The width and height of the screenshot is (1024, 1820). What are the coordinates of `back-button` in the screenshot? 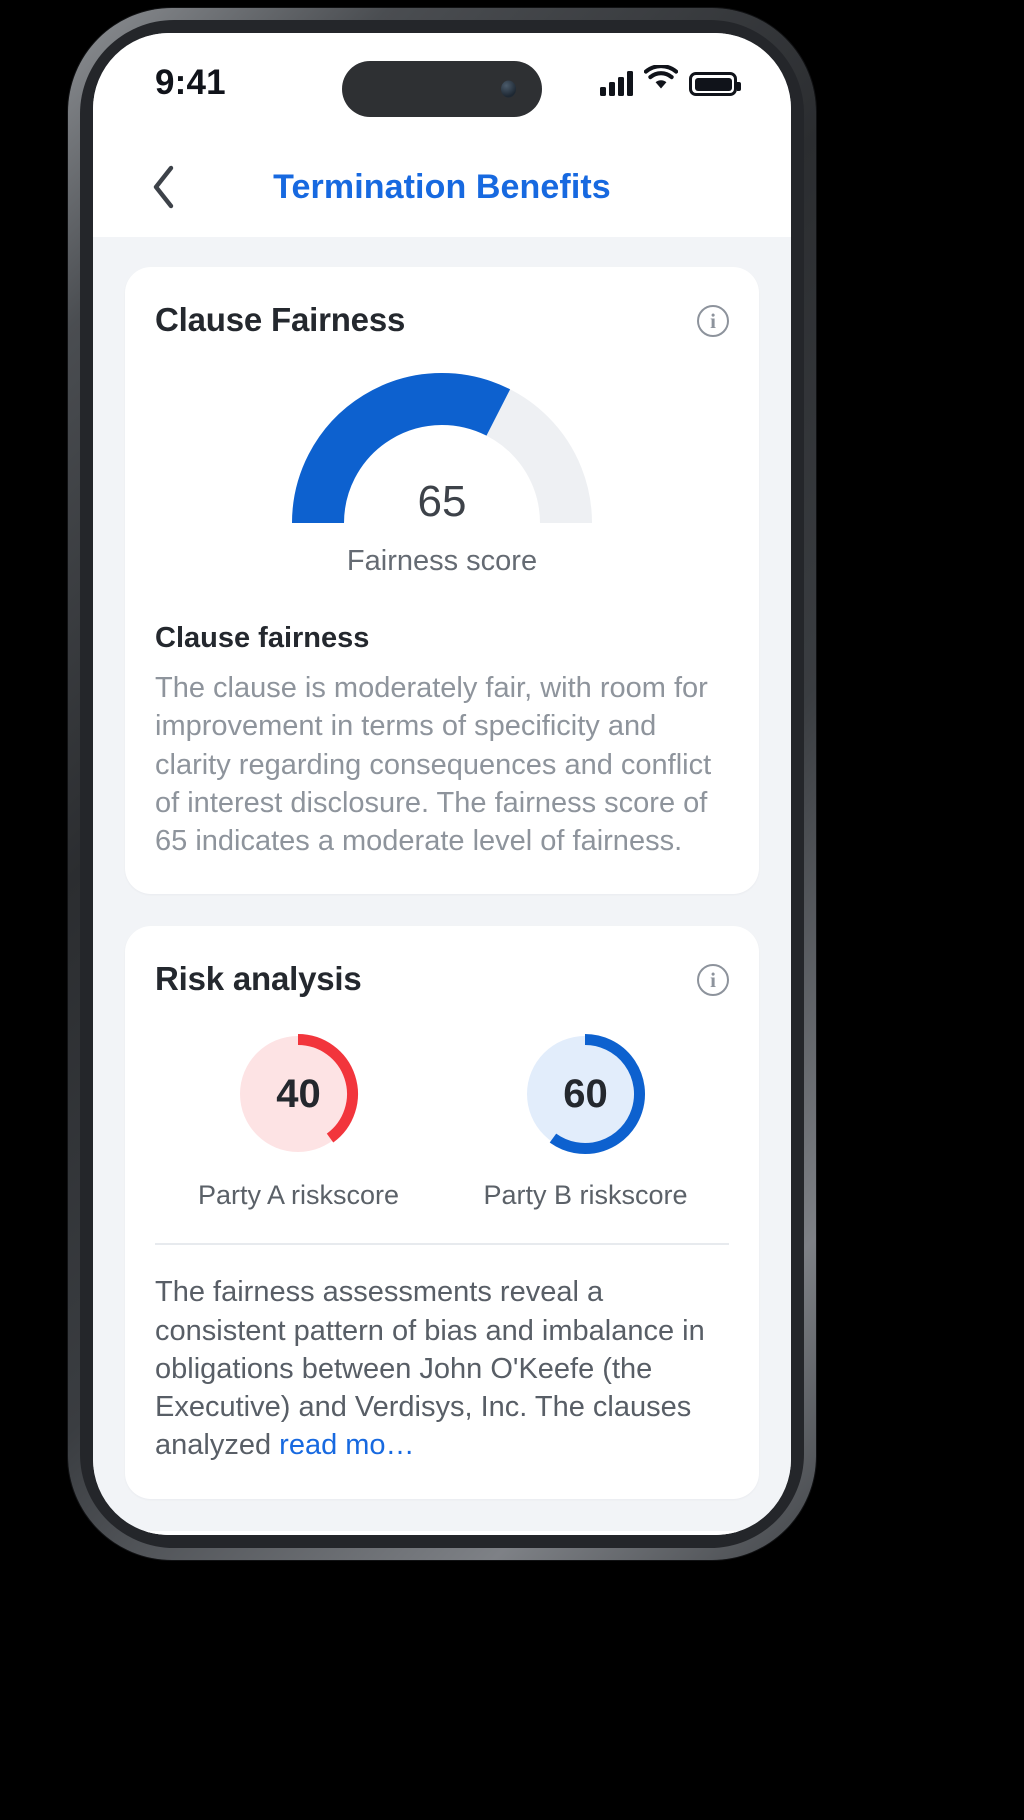 It's located at (164, 187).